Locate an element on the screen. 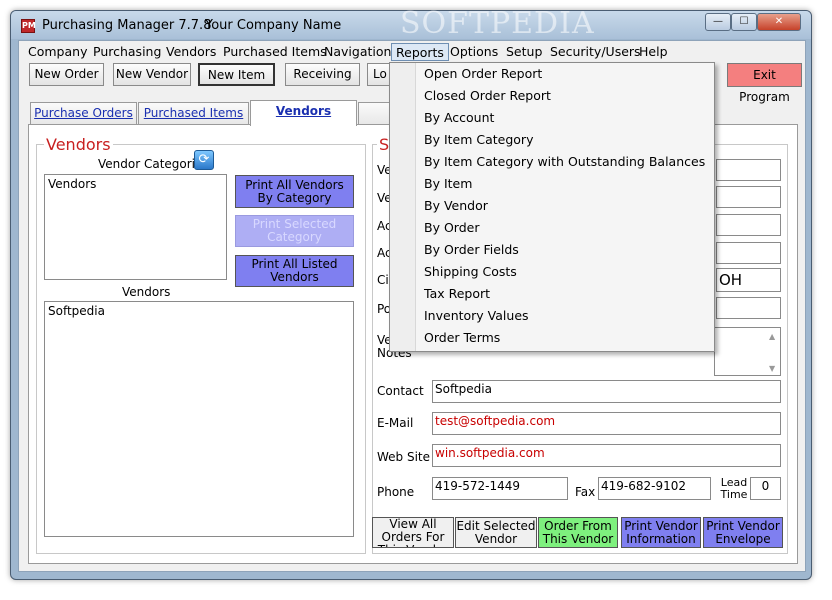 The width and height of the screenshot is (832, 600). tab-hidden is located at coordinates (374, 113).